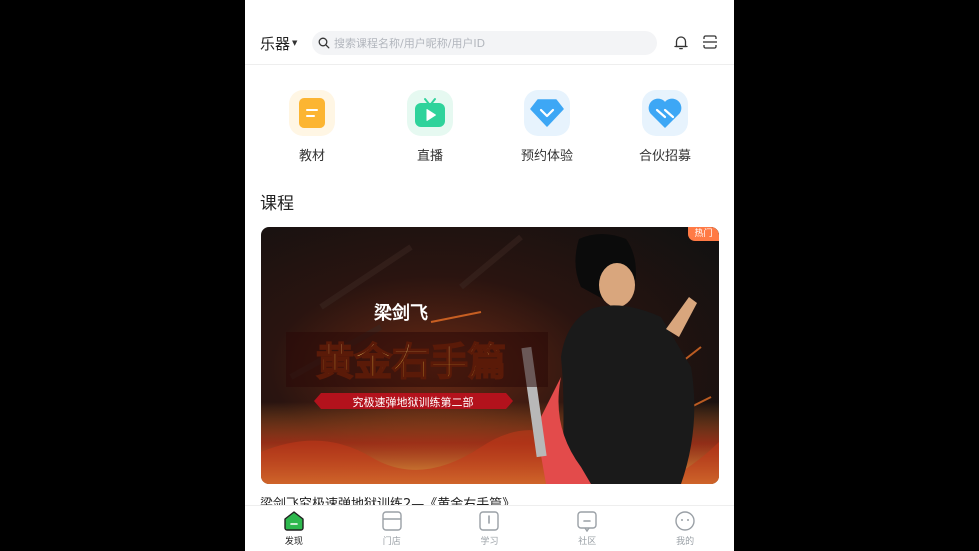 The height and width of the screenshot is (551, 979). Describe the element at coordinates (413, 402) in the screenshot. I see `banner-subtitle: 究极速弹地狱训练第二部` at that location.